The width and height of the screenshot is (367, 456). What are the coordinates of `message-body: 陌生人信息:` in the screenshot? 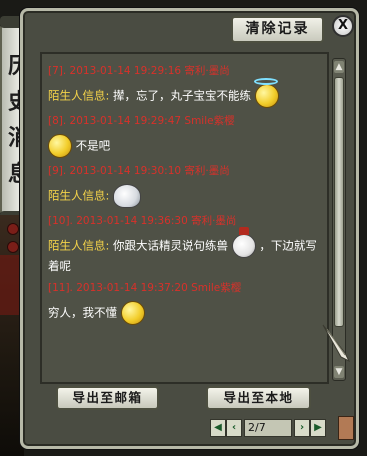 It's located at (185, 196).